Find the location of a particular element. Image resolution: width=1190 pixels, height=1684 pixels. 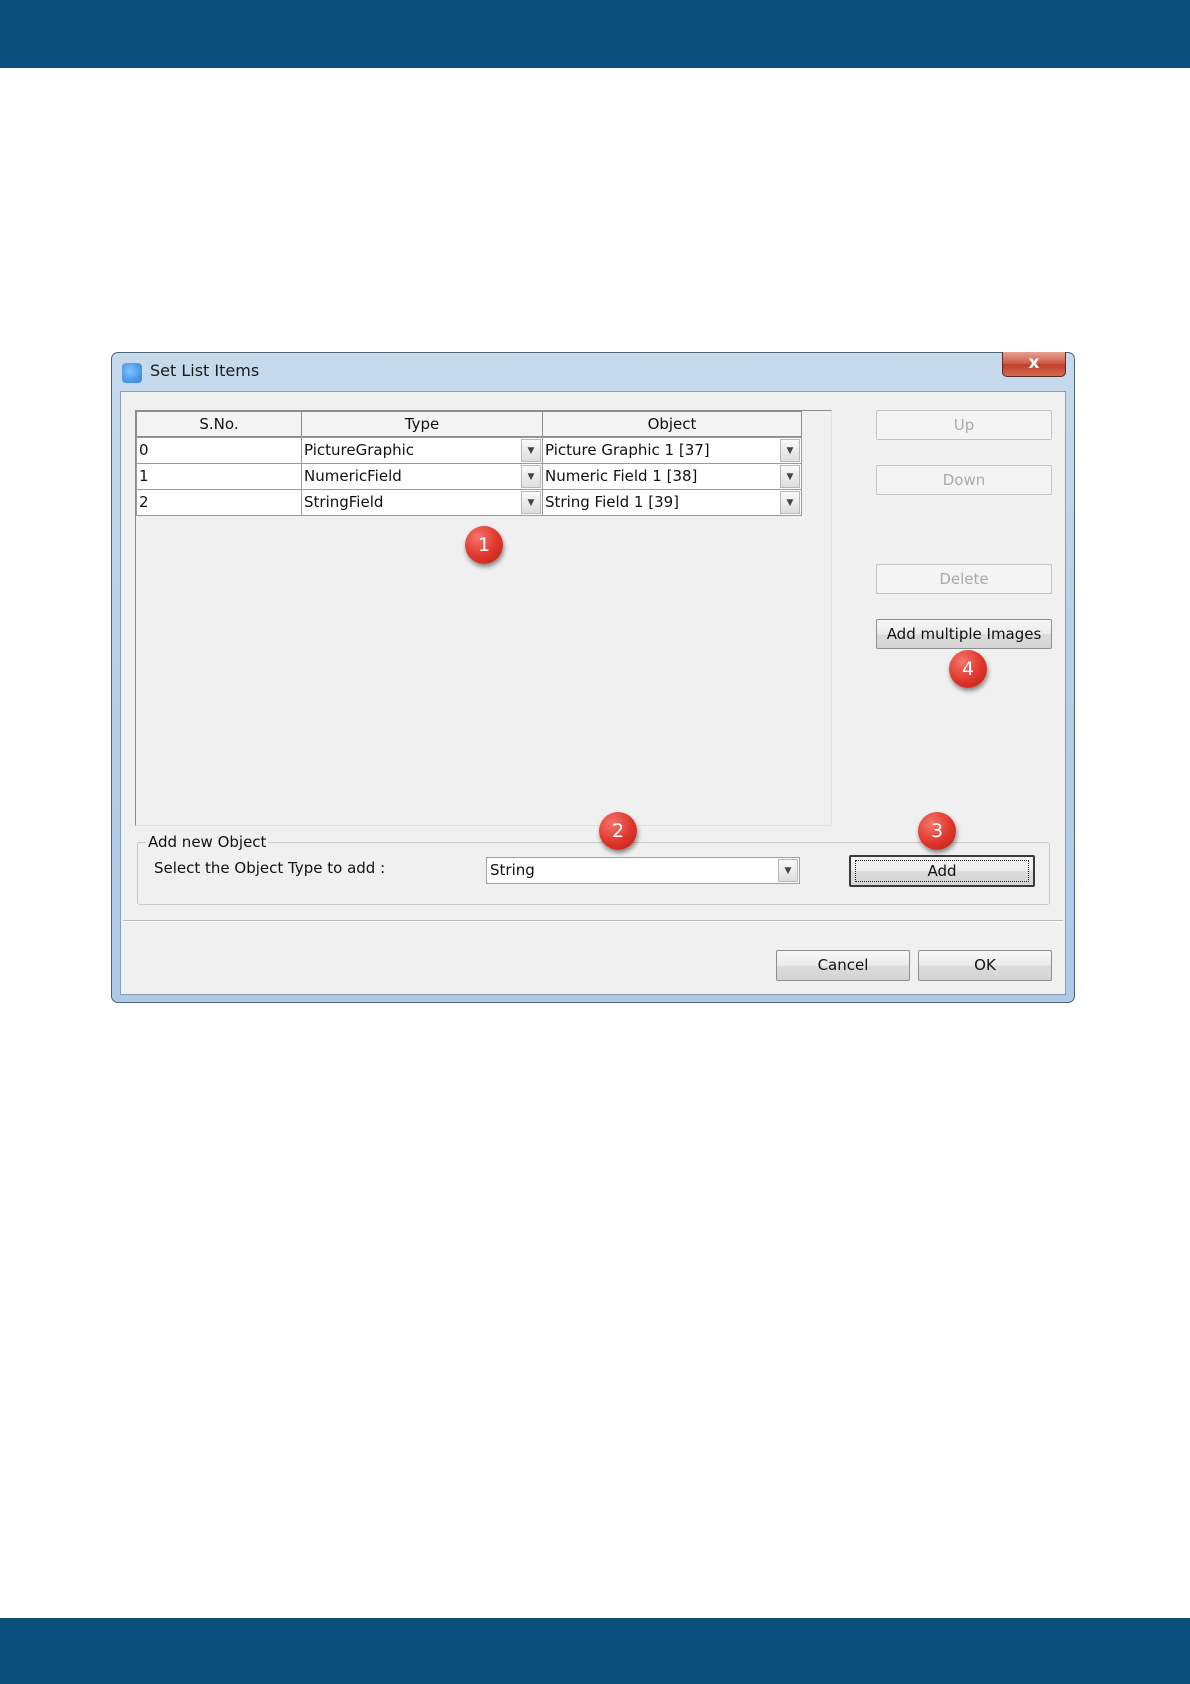

type-value: StringField is located at coordinates (344, 502).